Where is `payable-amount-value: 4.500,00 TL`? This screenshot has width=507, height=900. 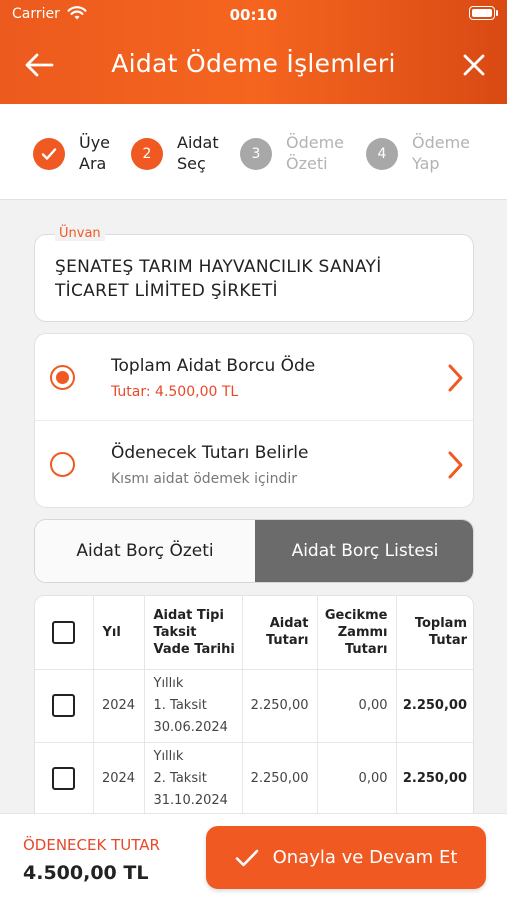
payable-amount-value: 4.500,00 TL is located at coordinates (86, 873).